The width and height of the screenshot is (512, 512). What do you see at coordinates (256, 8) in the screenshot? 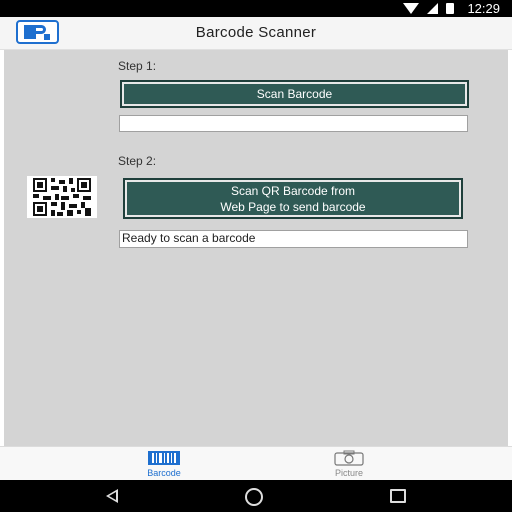
I see `status-bar: 12:29` at bounding box center [256, 8].